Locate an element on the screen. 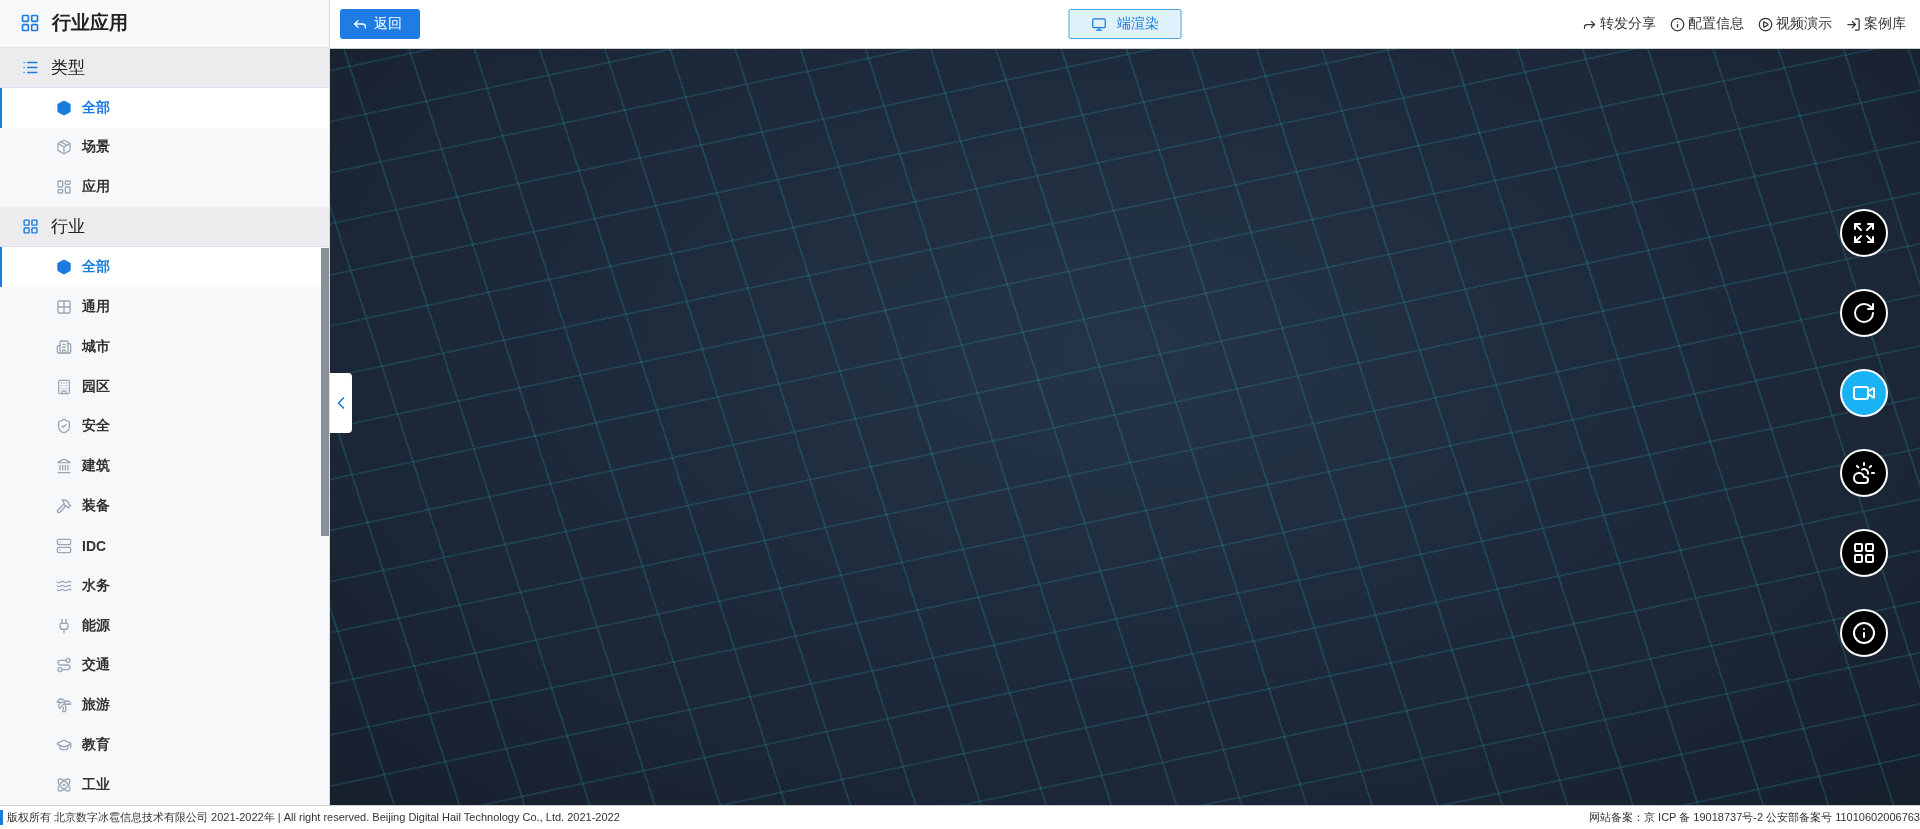 The height and width of the screenshot is (829, 1920). cloud-sun-icon is located at coordinates (1864, 473).